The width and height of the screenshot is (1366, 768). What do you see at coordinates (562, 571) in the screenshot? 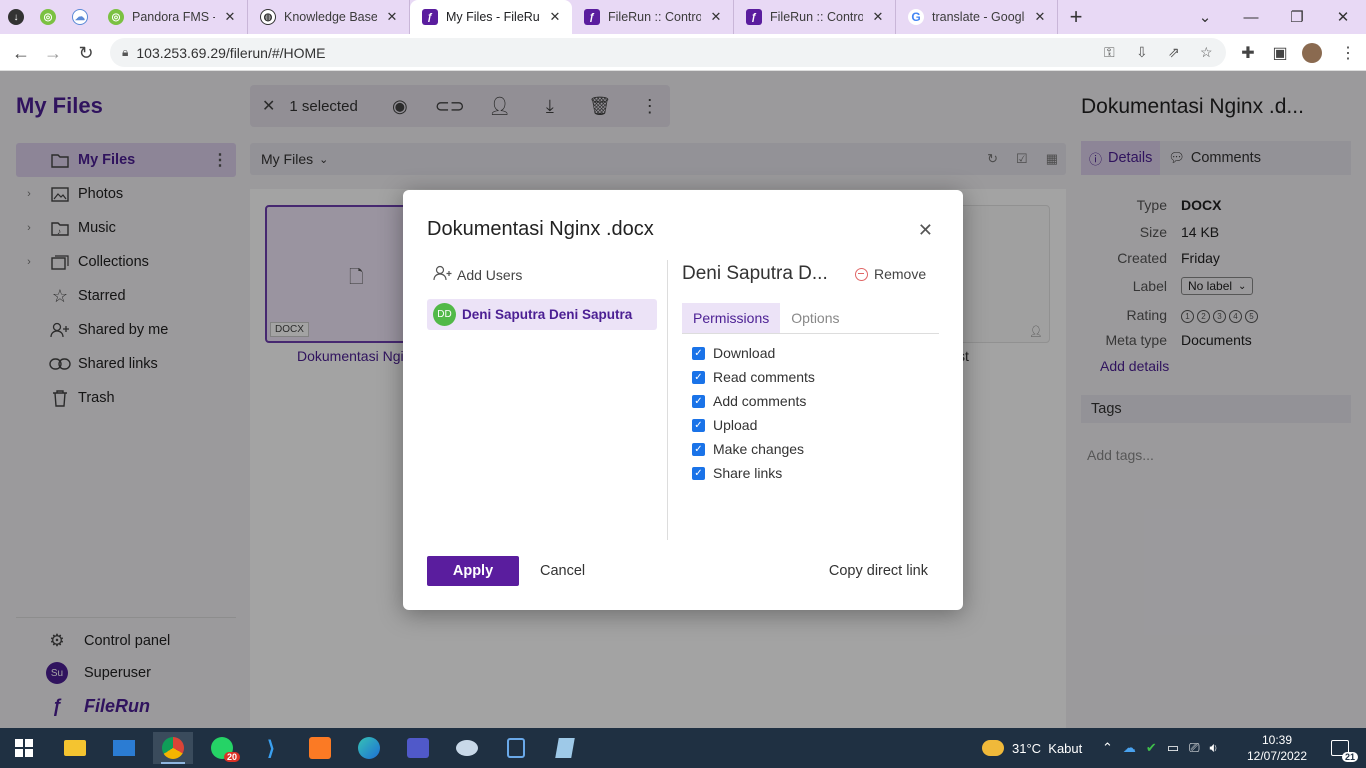
I see `cancel-button: Cancel` at bounding box center [562, 571].